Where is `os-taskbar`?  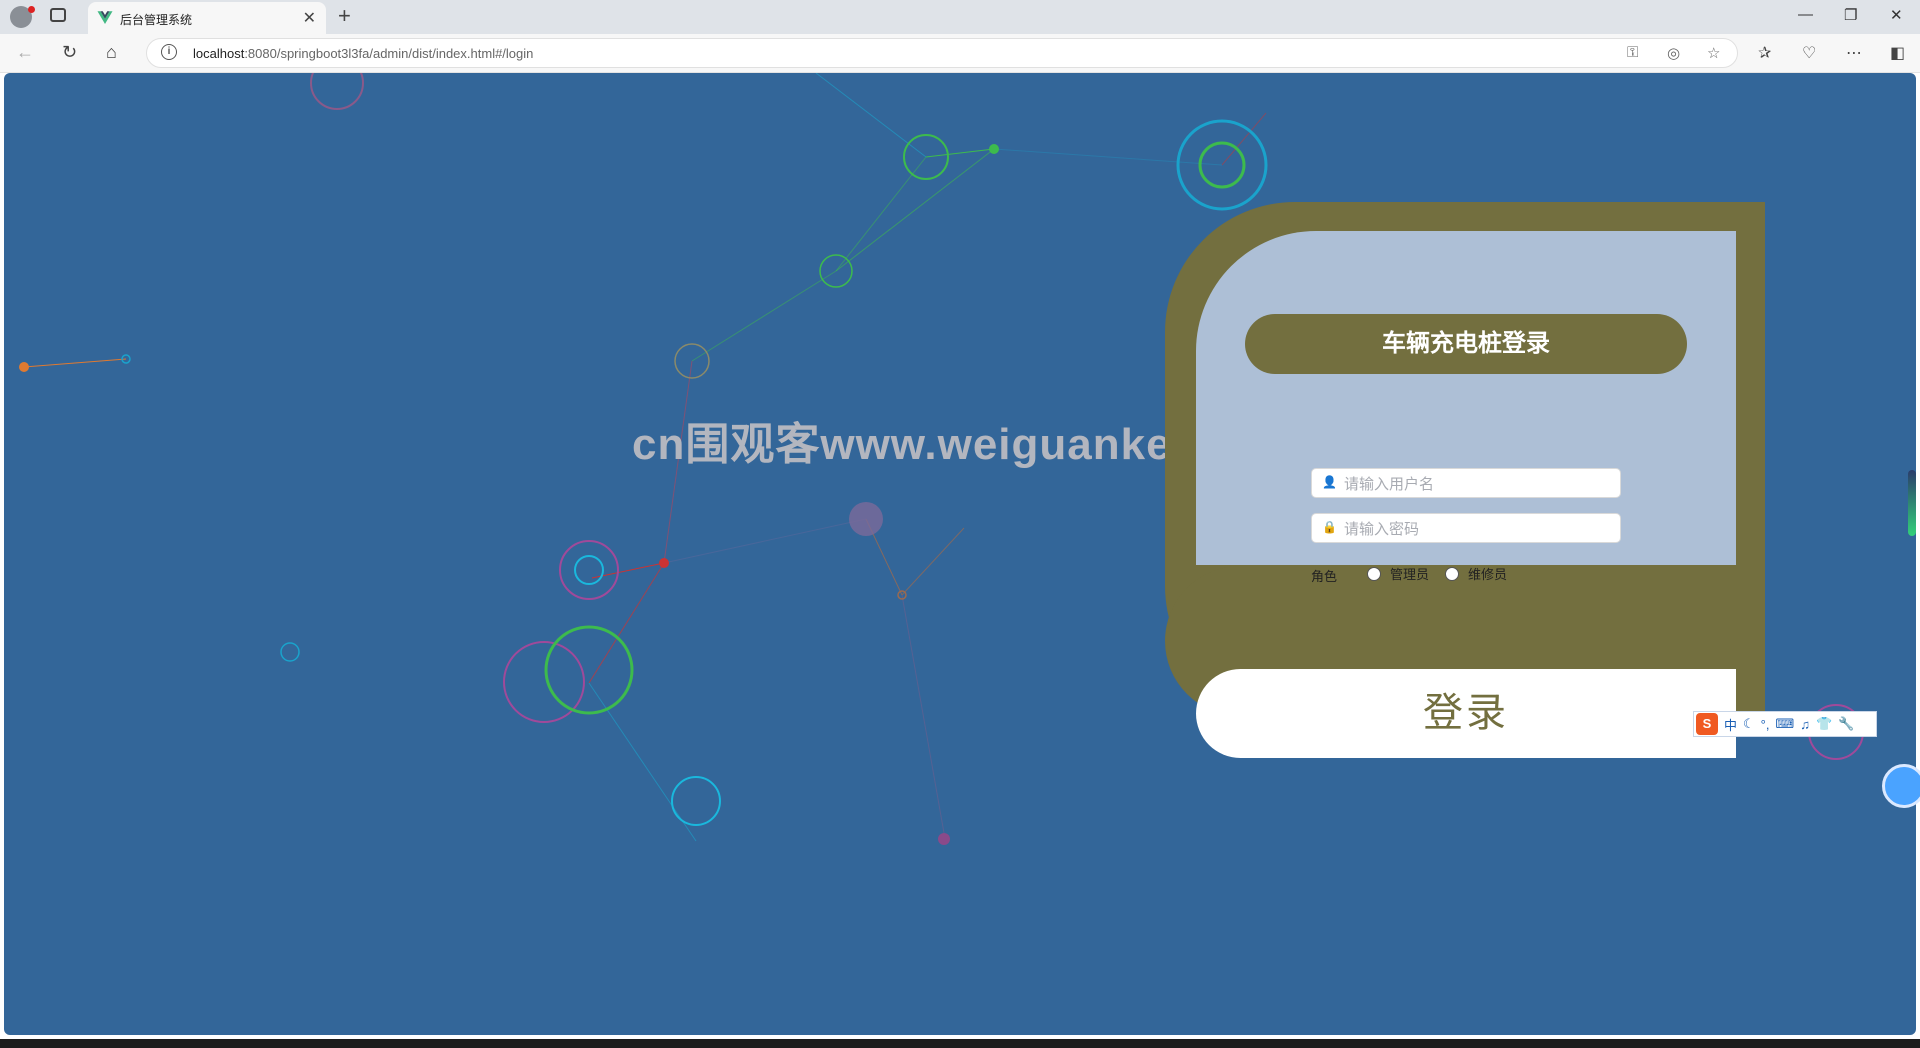
os-taskbar is located at coordinates (960, 1043).